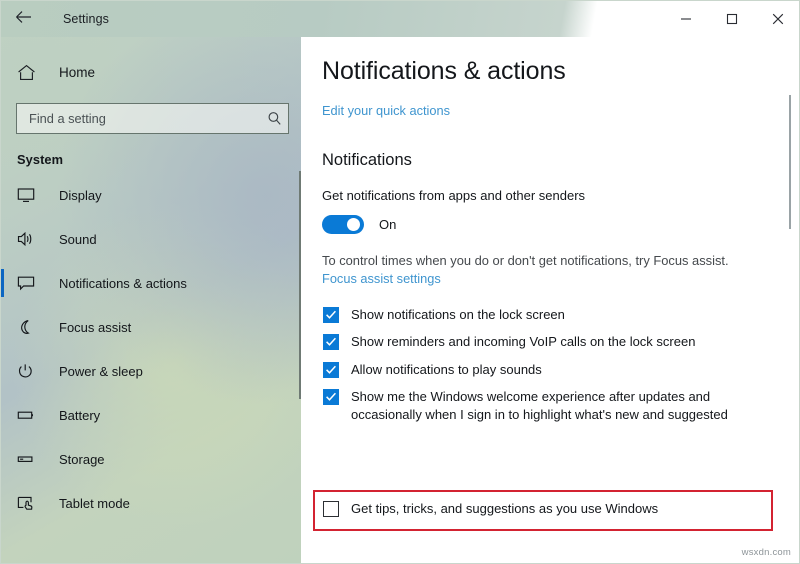  Describe the element at coordinates (790, 162) in the screenshot. I see `main-scrollbar-thumb` at that location.